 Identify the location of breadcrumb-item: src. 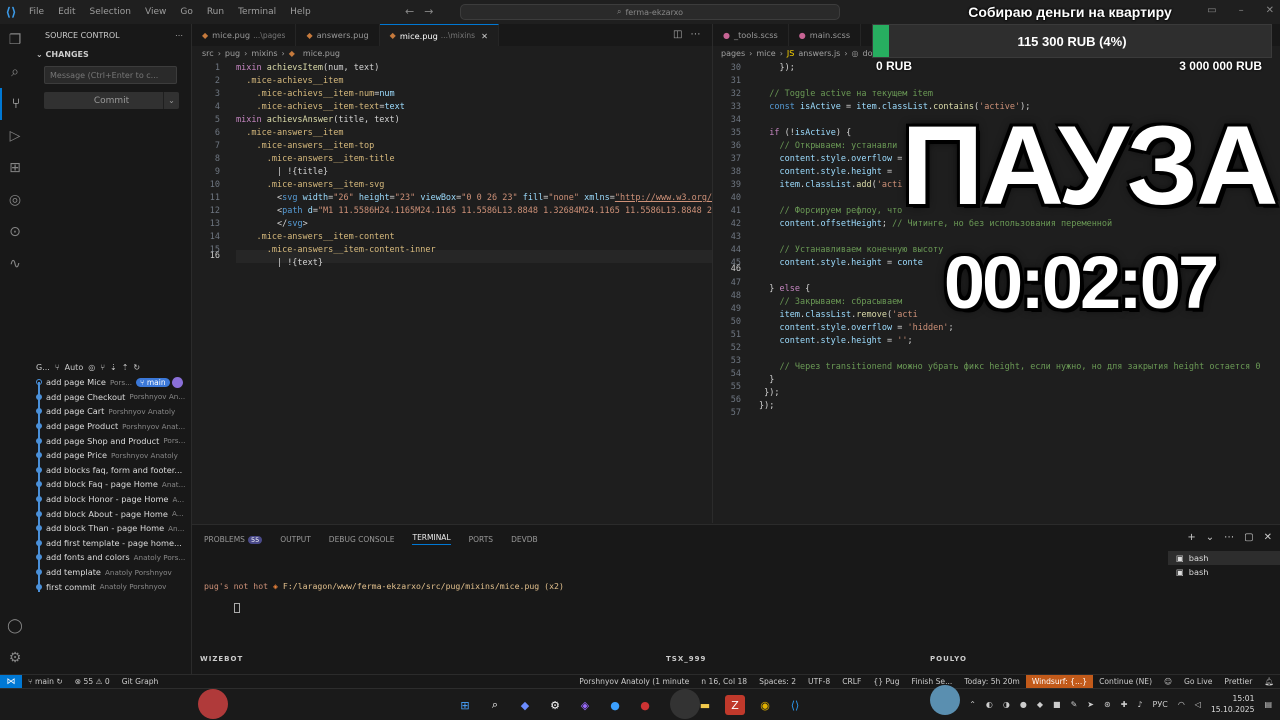
(208, 53).